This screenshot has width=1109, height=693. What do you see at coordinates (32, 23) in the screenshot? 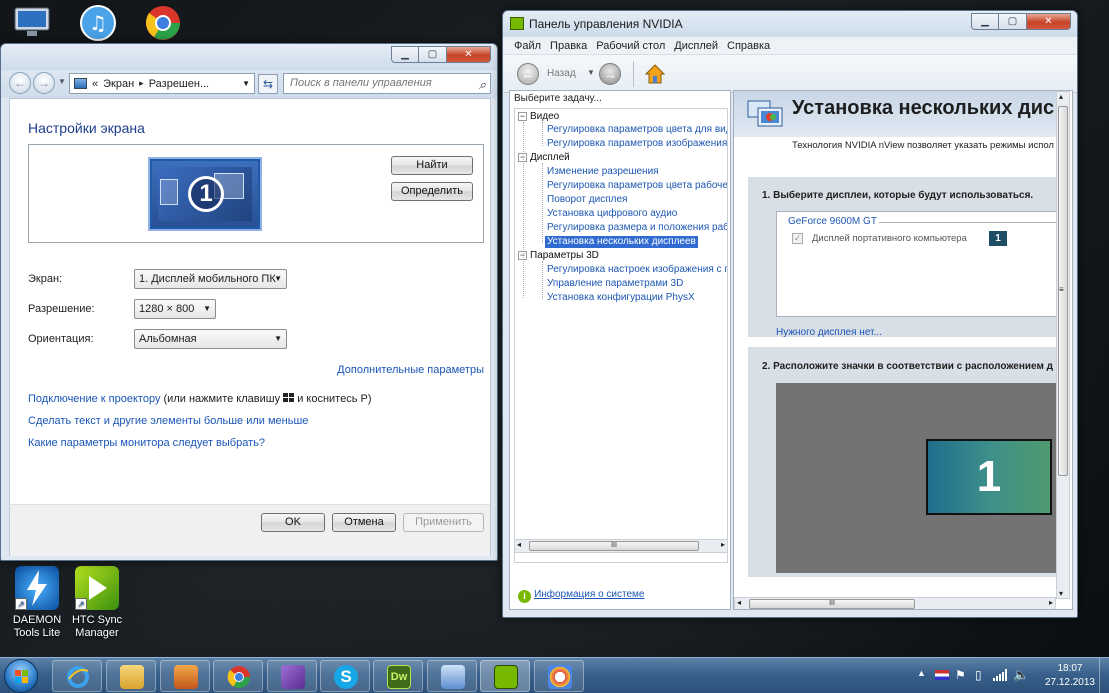
I see `computer-desktop-icon` at bounding box center [32, 23].